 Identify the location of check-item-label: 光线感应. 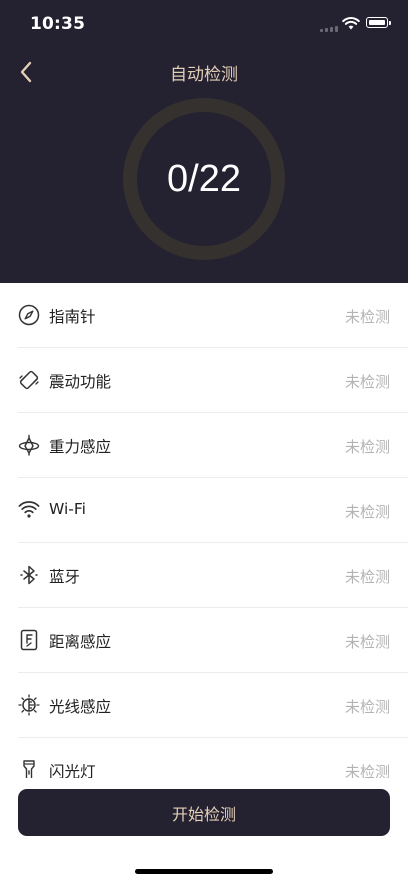
(80, 707).